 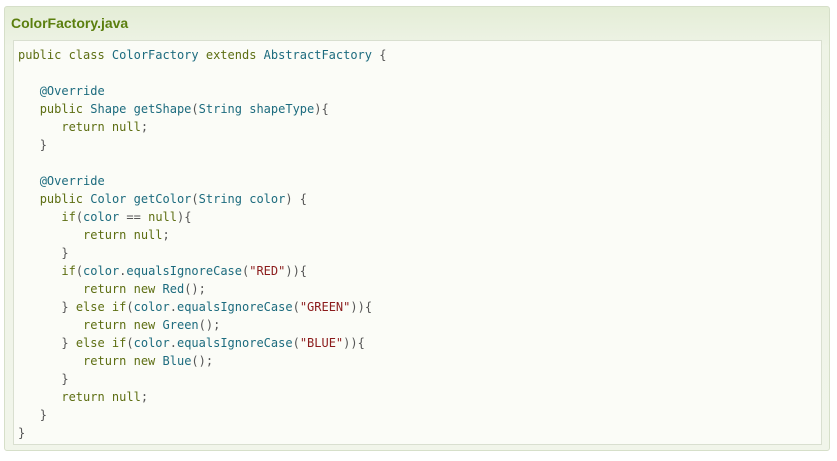 I want to click on code-token: ColorFactory, so click(x=158, y=55).